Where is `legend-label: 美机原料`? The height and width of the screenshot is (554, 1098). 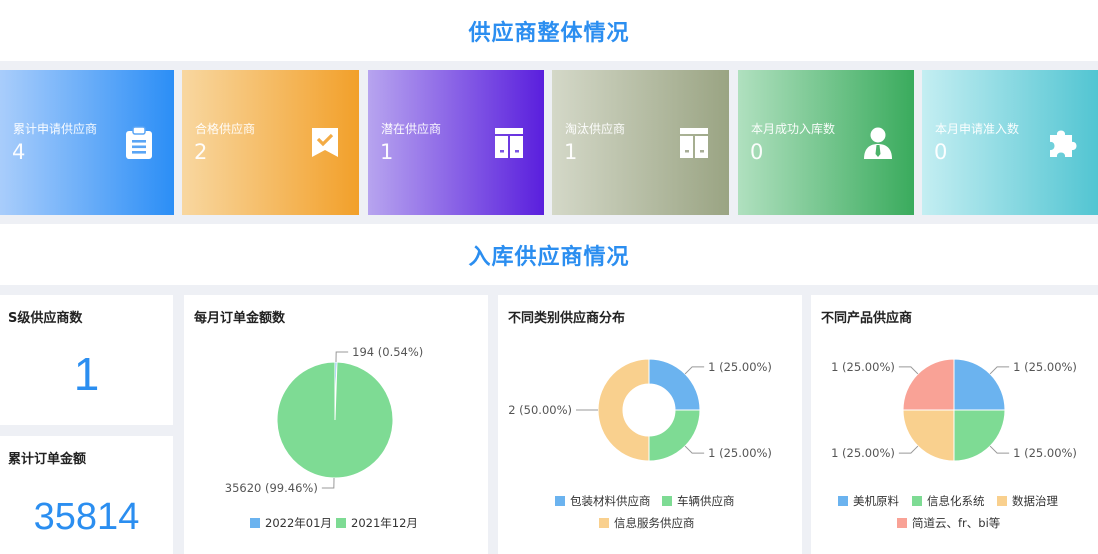
legend-label: 美机原料 is located at coordinates (876, 501).